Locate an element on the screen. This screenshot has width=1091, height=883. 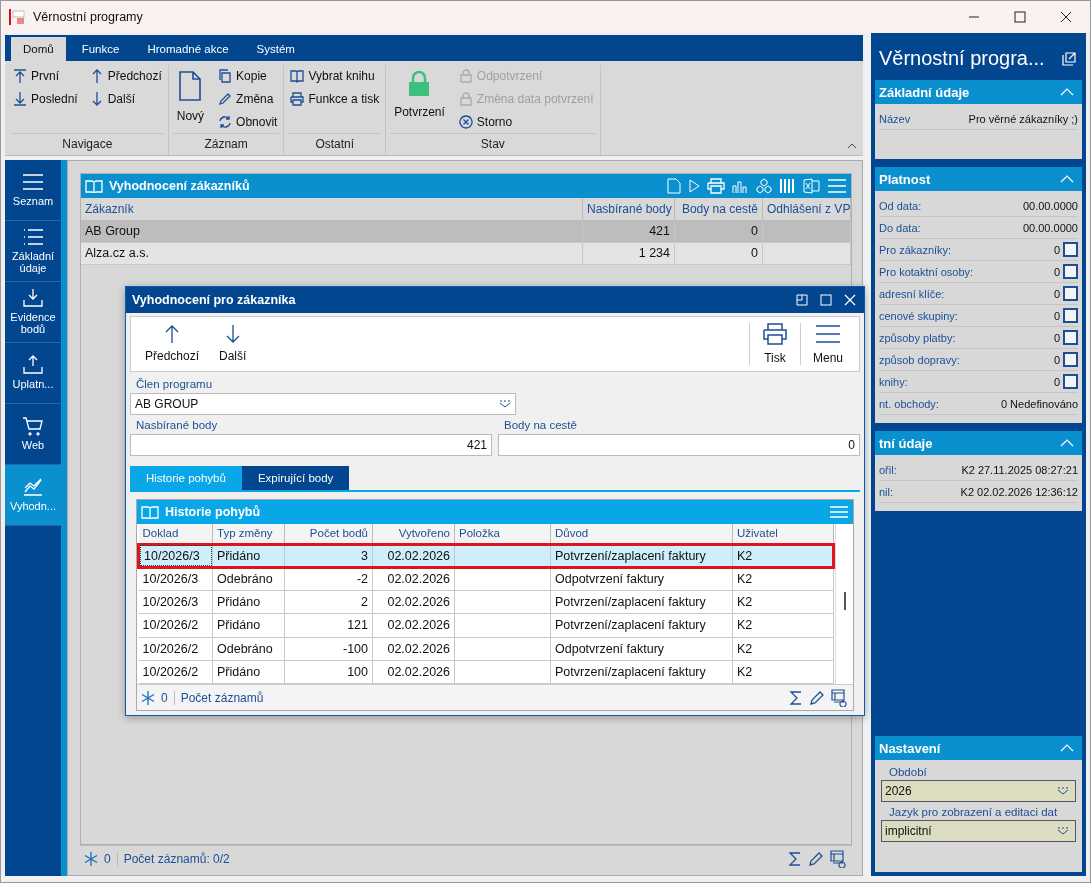
ribbon-tab: Domů is located at coordinates (38, 49).